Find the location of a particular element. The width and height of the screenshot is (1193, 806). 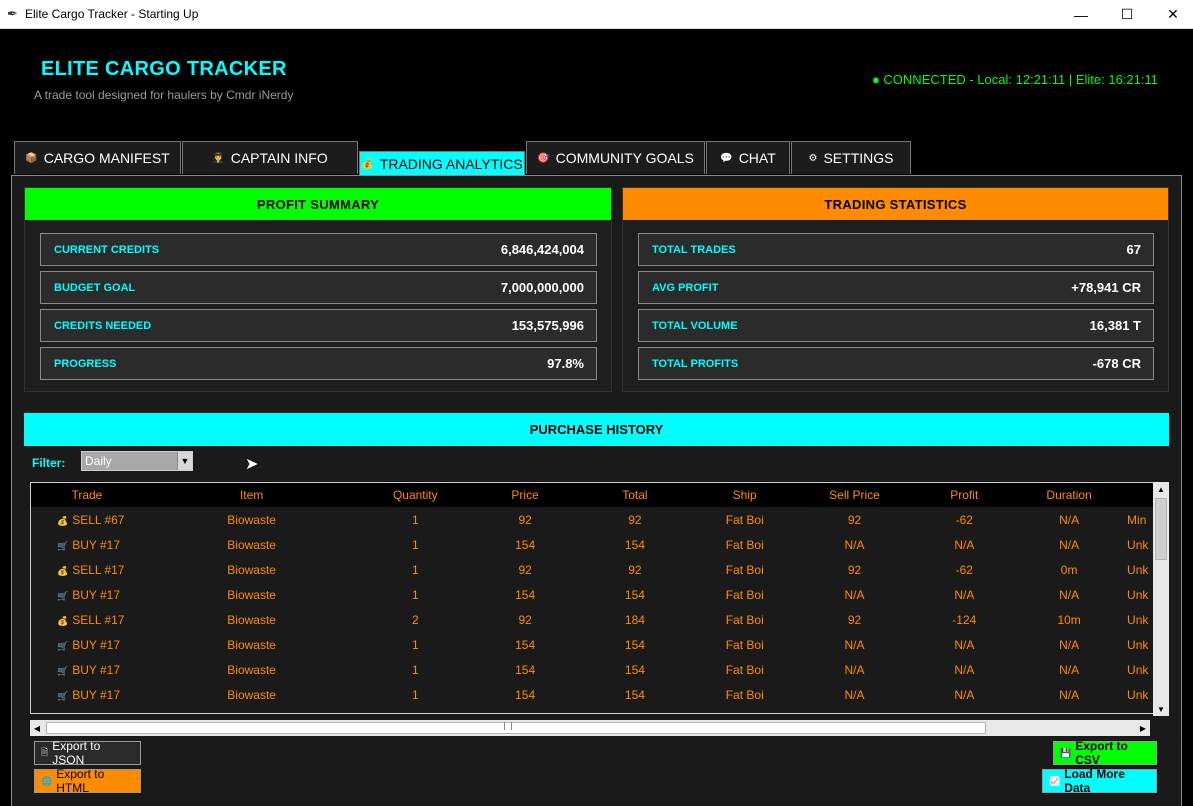

filter-dropdown: Daily ▼ is located at coordinates (137, 461).